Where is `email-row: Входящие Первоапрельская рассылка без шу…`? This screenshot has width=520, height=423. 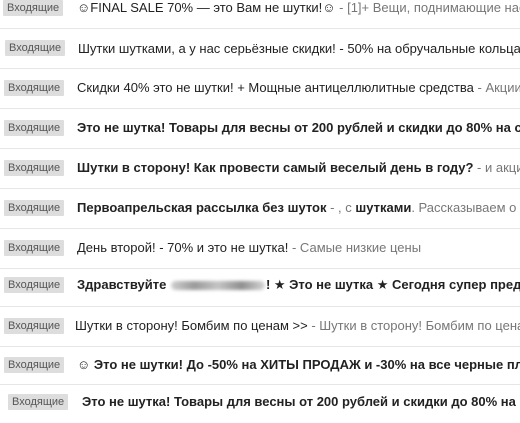 email-row: Входящие Первоапрельская рассылка без шу… is located at coordinates (260, 208).